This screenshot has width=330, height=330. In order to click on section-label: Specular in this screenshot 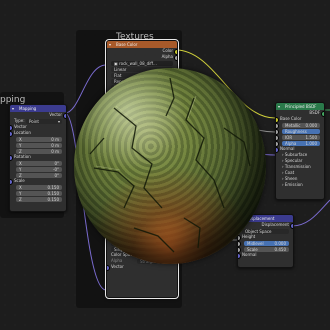, I will do `click(293, 160)`.